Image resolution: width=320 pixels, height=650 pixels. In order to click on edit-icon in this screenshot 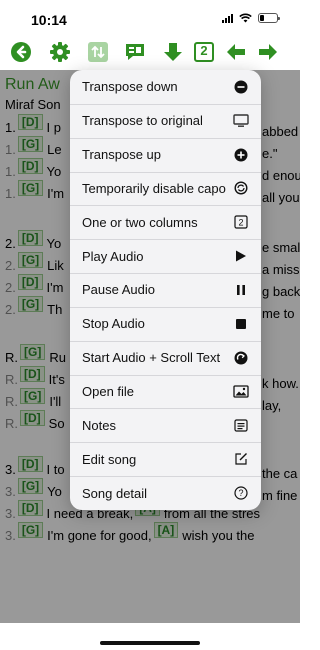, I will do `click(241, 459)`.